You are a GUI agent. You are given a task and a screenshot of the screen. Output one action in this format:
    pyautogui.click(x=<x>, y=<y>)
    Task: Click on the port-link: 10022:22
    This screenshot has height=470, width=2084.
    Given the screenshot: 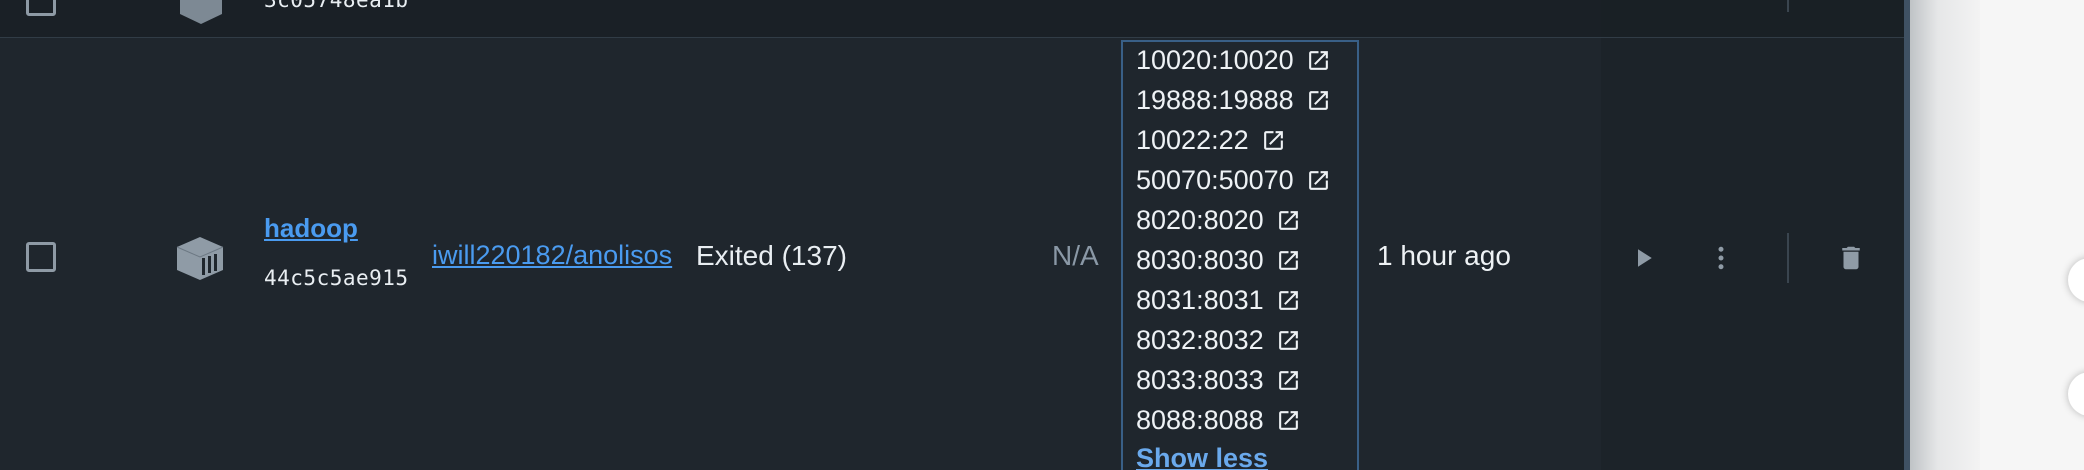 What is the action you would take?
    pyautogui.click(x=1233, y=140)
    